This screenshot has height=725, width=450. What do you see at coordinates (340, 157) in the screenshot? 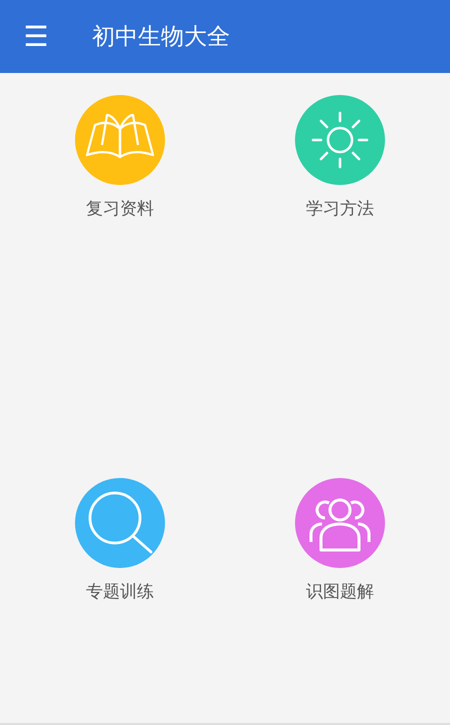
I see `category-tile: 学习方法` at bounding box center [340, 157].